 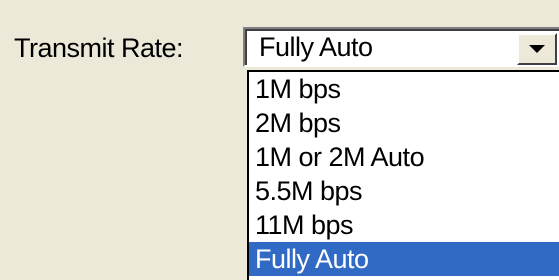 I want to click on transmit-rate-label: Transmit Rate:, so click(x=99, y=48).